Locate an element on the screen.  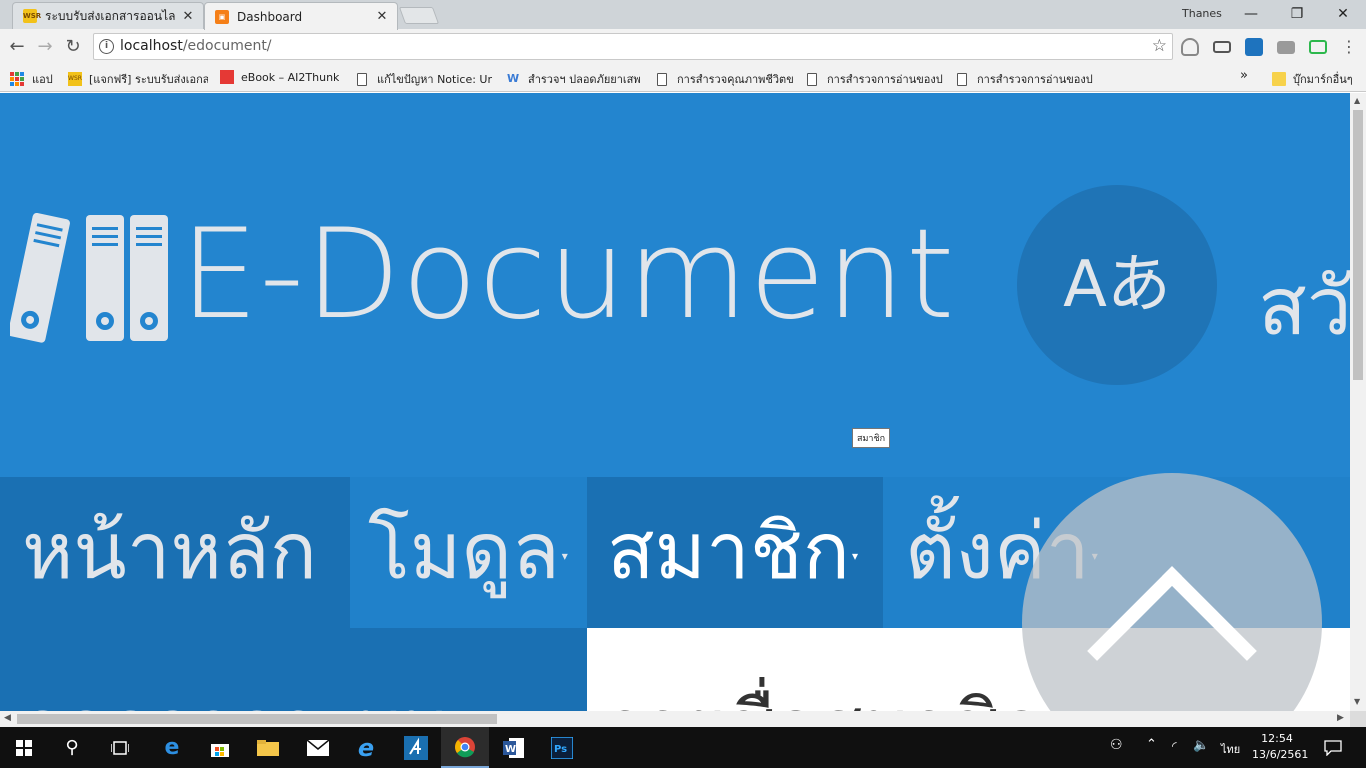
menu-item-members: สมาชิก ▾ is located at coordinates (735, 552).